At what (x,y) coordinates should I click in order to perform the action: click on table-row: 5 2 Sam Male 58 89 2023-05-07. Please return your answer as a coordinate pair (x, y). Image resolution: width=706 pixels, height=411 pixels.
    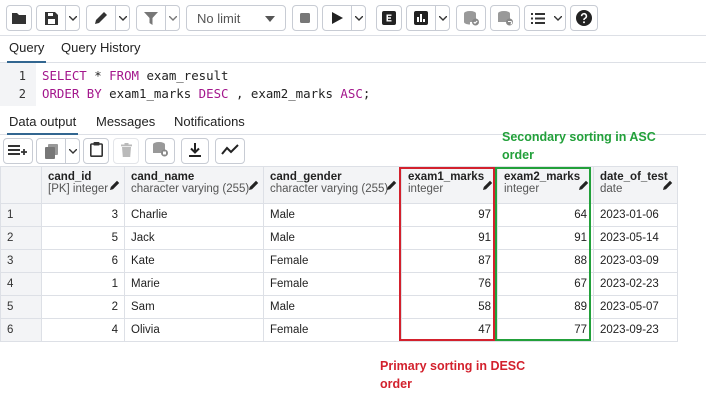
    Looking at the image, I should click on (339, 307).